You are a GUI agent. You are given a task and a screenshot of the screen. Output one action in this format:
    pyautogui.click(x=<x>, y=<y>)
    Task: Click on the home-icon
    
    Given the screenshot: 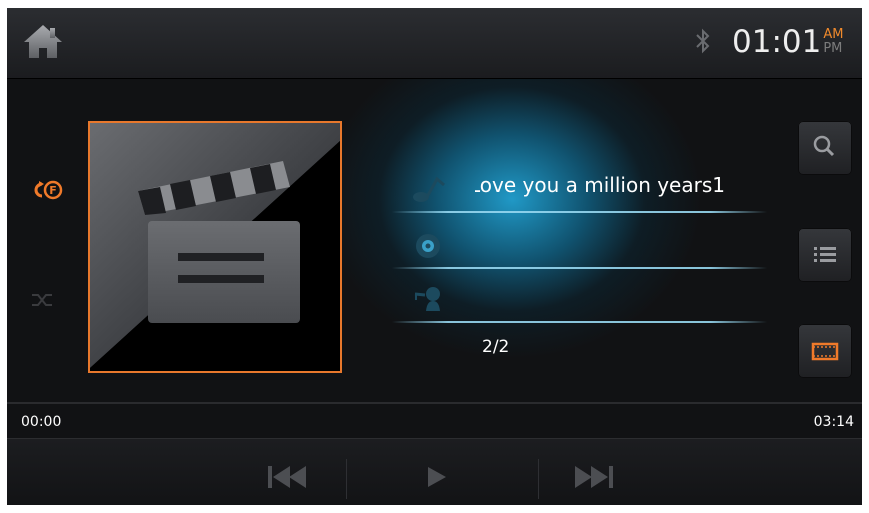 What is the action you would take?
    pyautogui.click(x=43, y=41)
    